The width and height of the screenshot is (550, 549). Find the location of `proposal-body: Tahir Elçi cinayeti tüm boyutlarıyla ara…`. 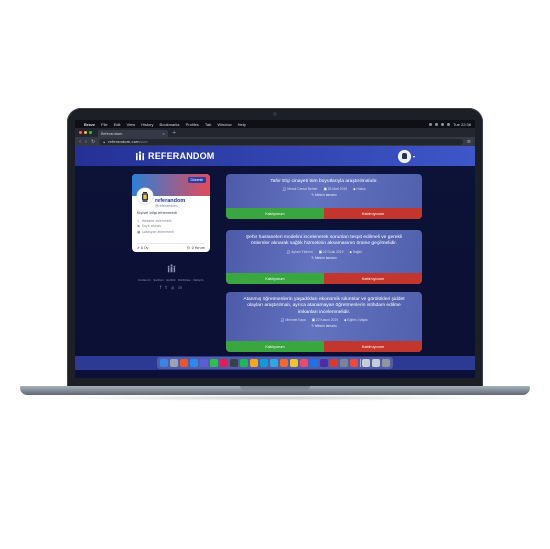

proposal-body: Tahir Elçi cinayeti tüm boyutlarıyla ara… is located at coordinates (324, 185).